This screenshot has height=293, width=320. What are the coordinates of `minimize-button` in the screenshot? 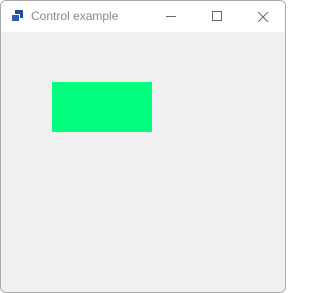 It's located at (171, 16).